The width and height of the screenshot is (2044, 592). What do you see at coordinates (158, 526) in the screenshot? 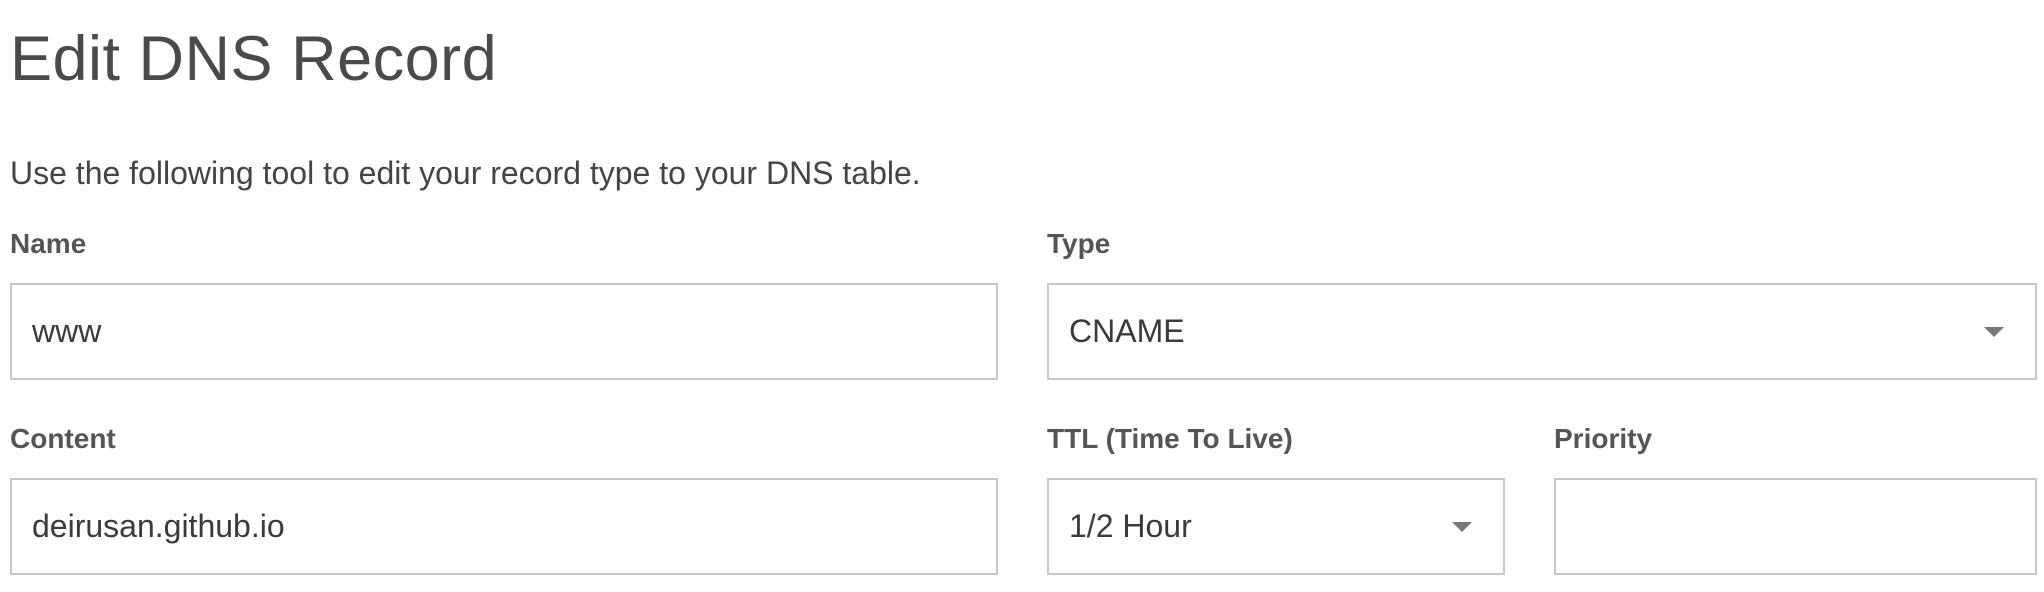
I see `content-input-value: deirusan.github.io` at bounding box center [158, 526].